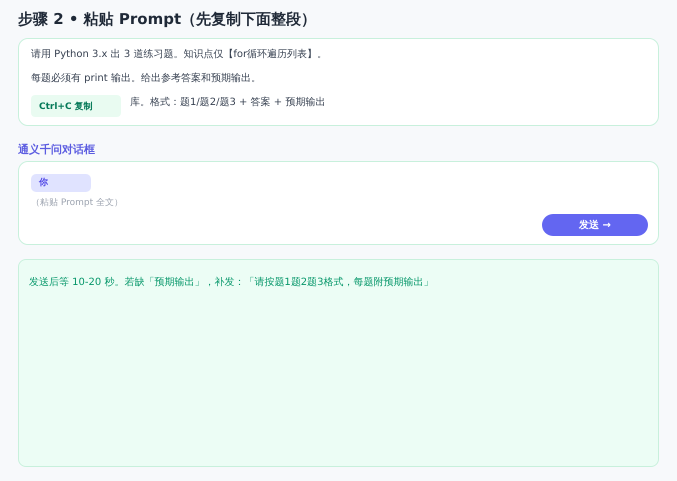  What do you see at coordinates (595, 225) in the screenshot?
I see `send-button: 发送 →` at bounding box center [595, 225].